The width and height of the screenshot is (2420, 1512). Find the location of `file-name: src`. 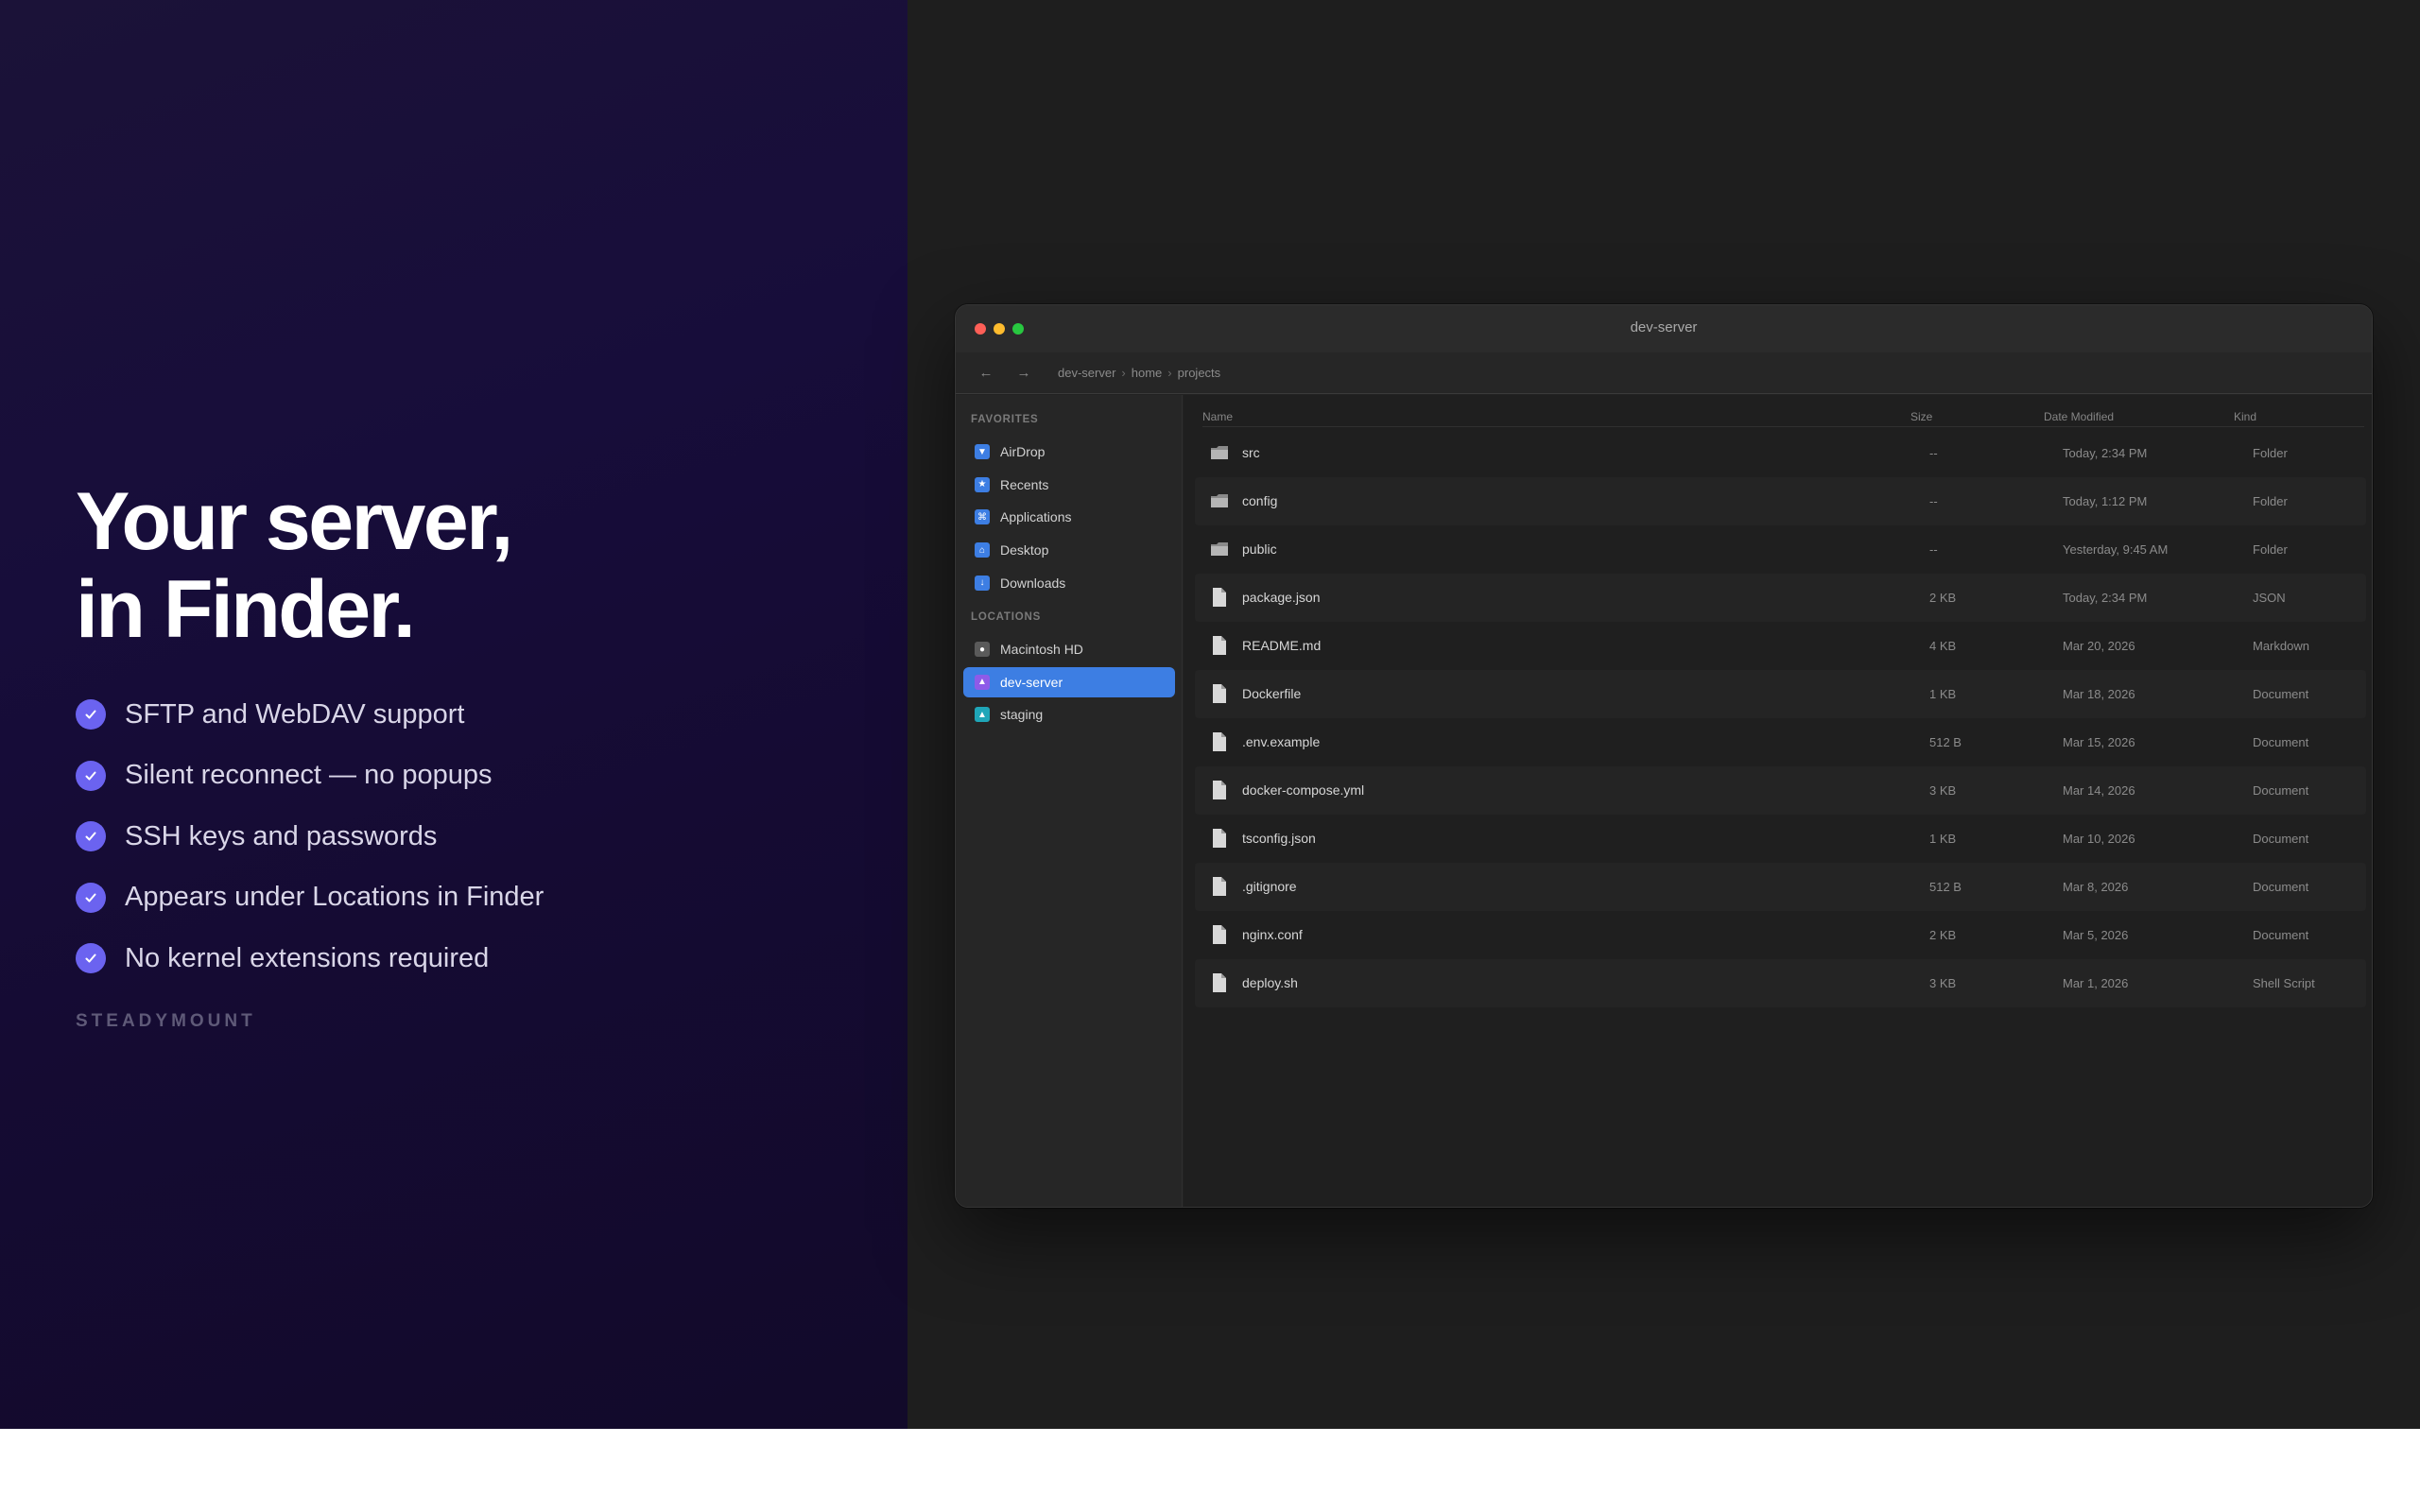

file-name: src is located at coordinates (1251, 452).